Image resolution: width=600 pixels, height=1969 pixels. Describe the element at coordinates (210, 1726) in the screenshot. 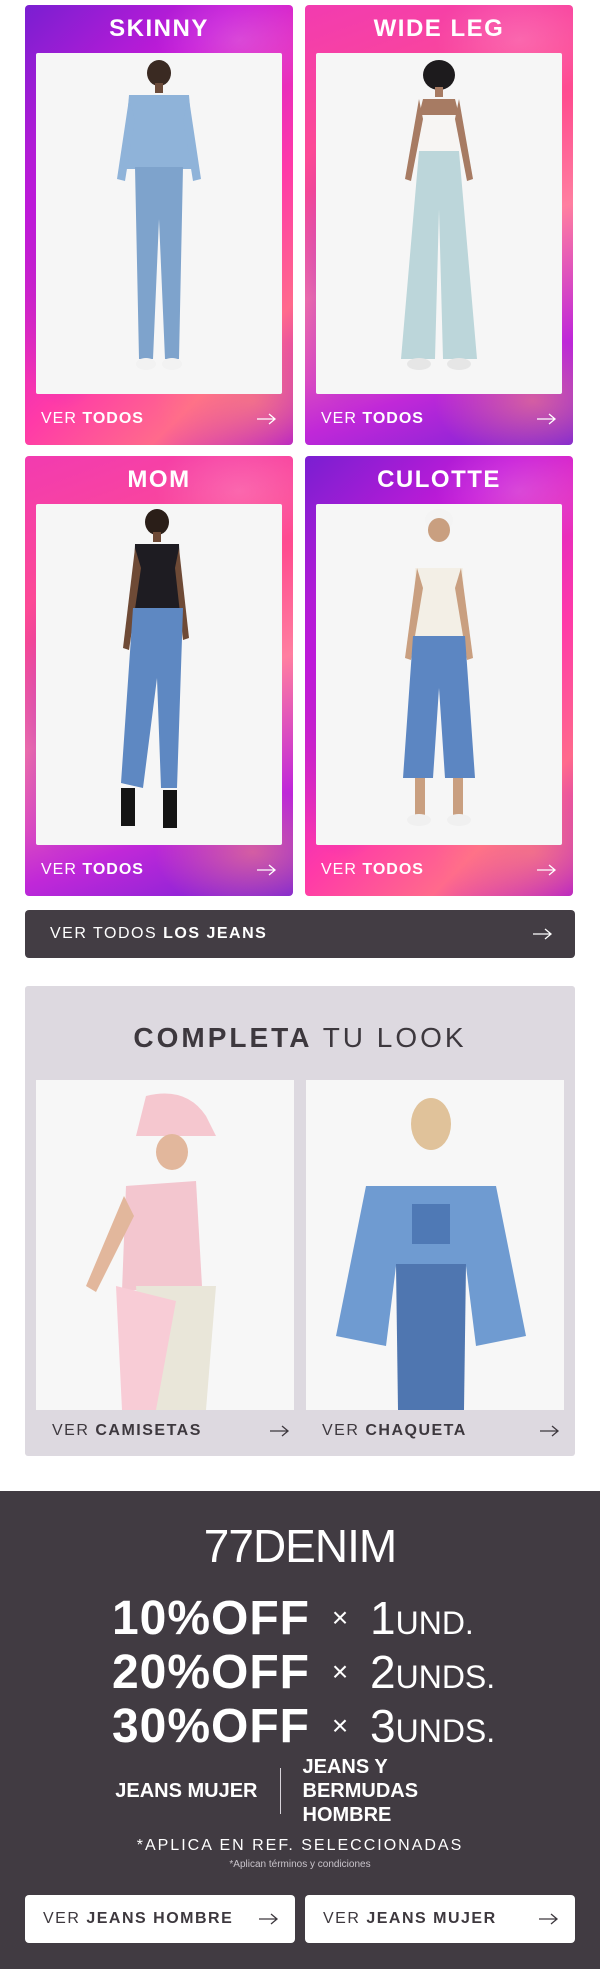

I see `offer-percent: 30%OFF` at that location.